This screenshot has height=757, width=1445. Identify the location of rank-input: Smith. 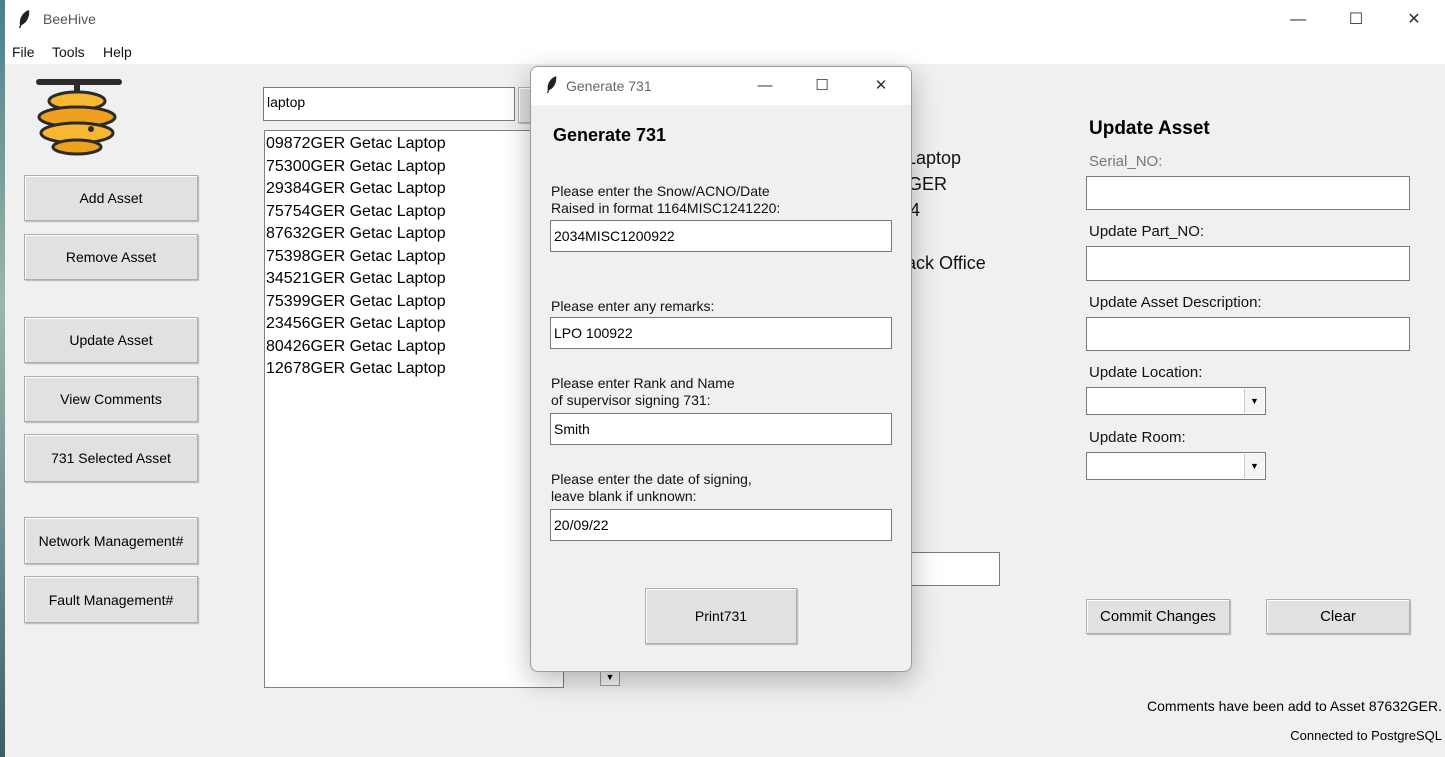
(721, 429).